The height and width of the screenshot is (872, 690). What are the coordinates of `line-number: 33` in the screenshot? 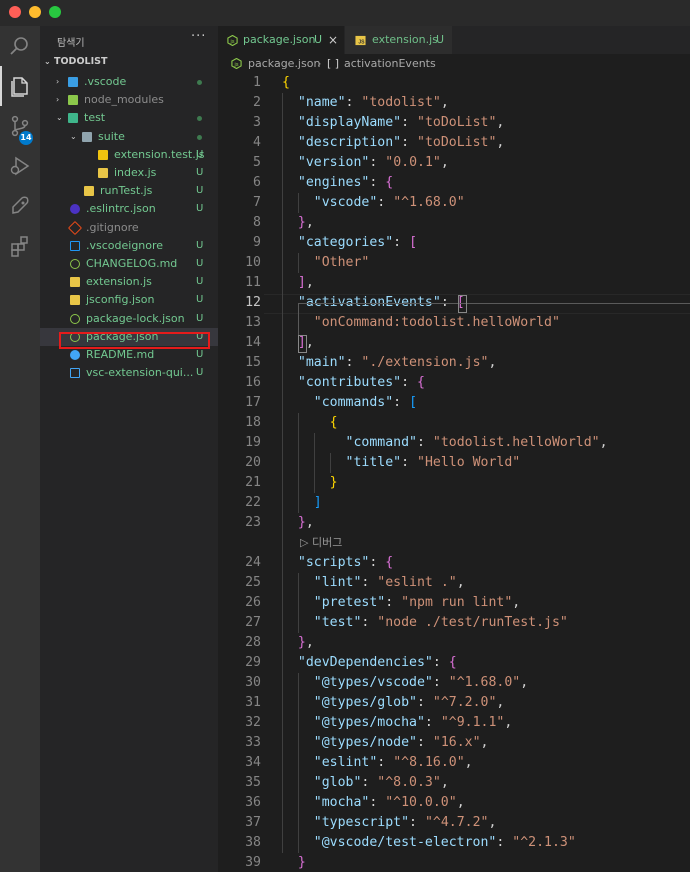 It's located at (253, 742).